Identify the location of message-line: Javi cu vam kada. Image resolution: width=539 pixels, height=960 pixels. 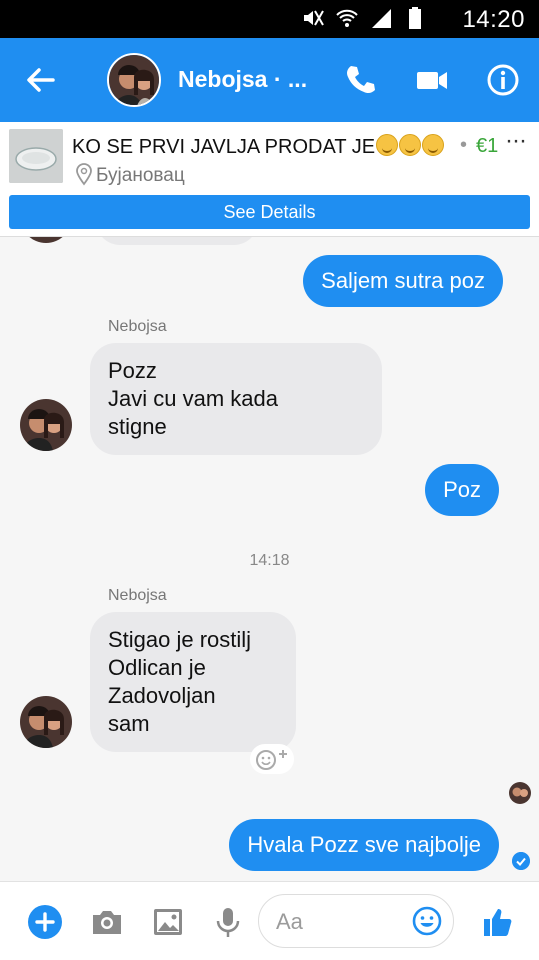
(193, 398).